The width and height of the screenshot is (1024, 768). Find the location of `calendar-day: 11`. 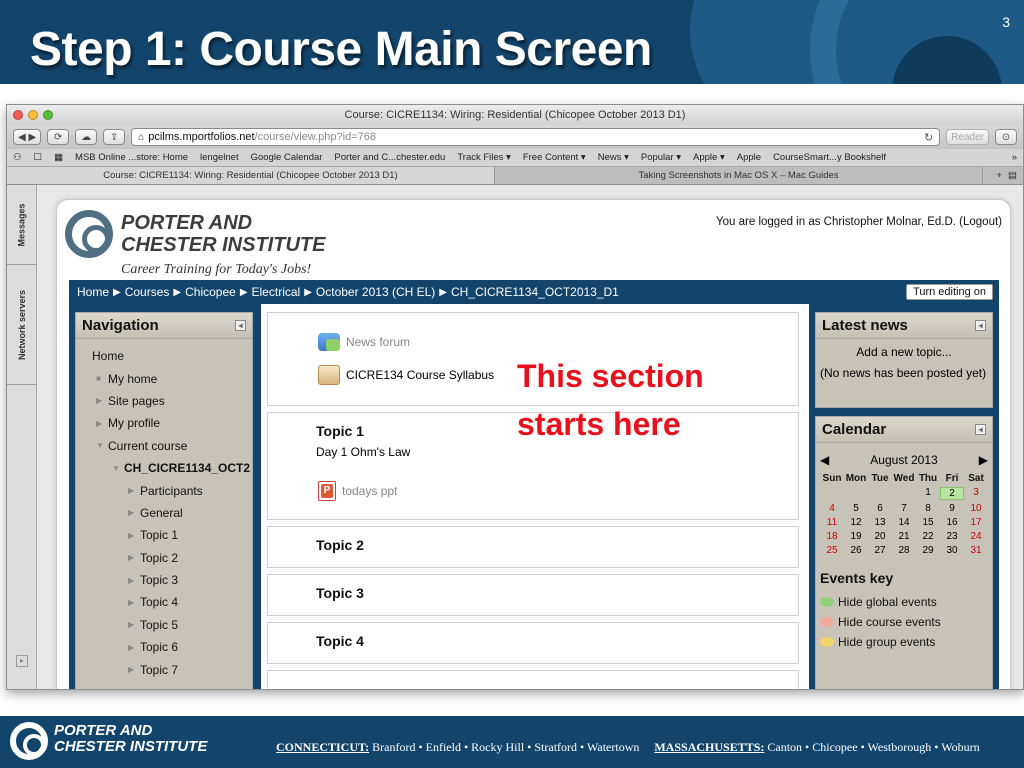

calendar-day: 11 is located at coordinates (832, 522).